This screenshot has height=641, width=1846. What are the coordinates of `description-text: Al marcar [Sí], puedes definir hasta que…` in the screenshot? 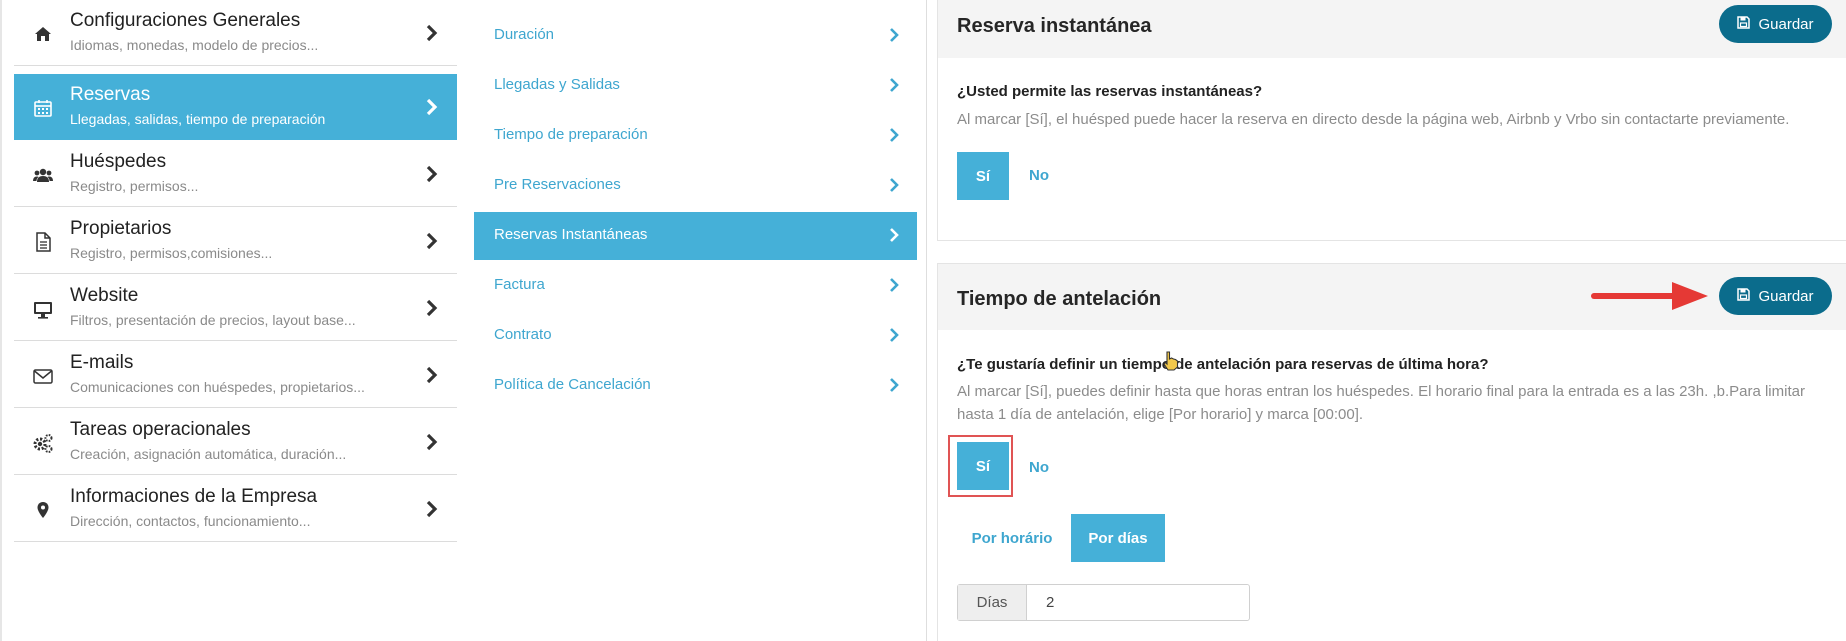 It's located at (1381, 403).